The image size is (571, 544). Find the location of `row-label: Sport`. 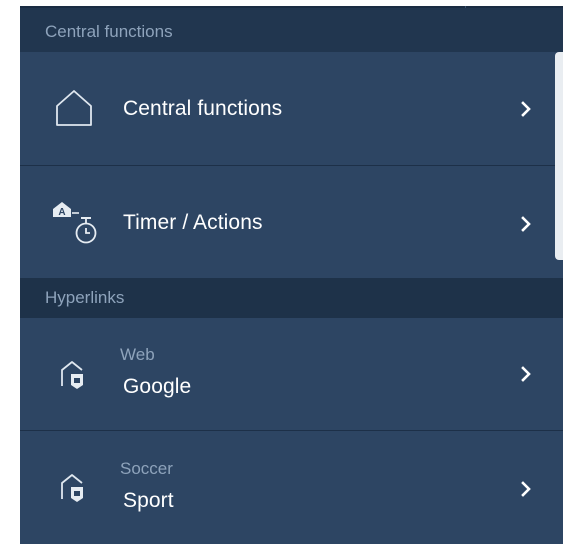

row-label: Sport is located at coordinates (148, 500).